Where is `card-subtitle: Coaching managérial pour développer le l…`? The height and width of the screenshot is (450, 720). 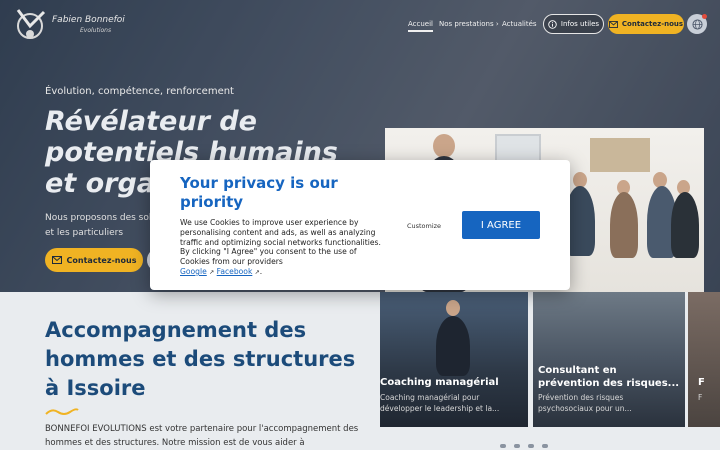 card-subtitle: Coaching managérial pour développer le l… is located at coordinates (439, 403).